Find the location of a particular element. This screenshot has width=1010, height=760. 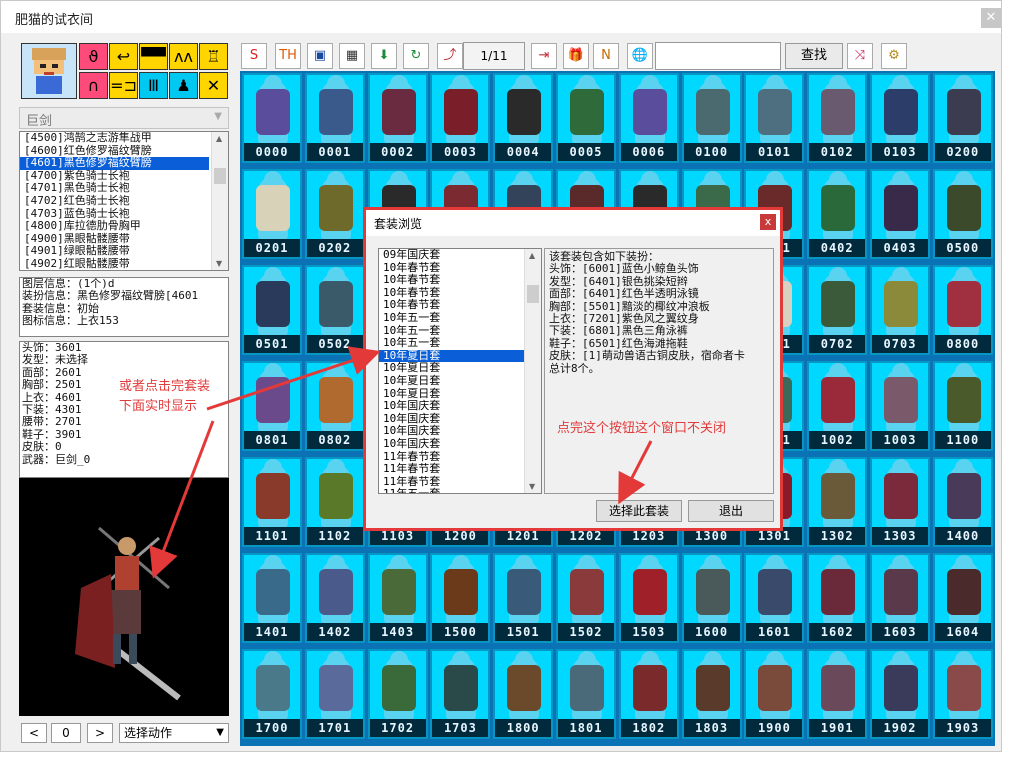

list-item: [4800]库拉德肋骨胸甲 is located at coordinates (124, 226).